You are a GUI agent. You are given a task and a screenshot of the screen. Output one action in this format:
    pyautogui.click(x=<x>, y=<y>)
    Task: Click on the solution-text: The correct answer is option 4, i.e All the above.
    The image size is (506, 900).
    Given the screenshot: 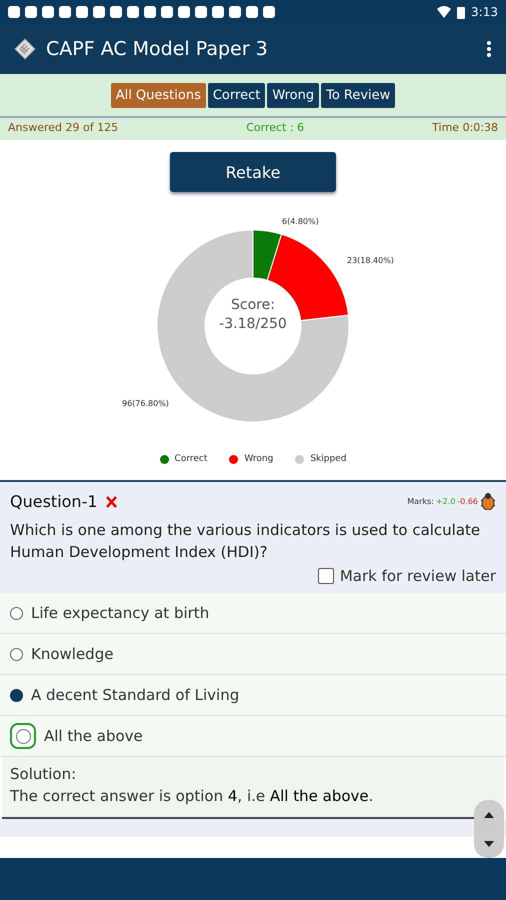 What is the action you would take?
    pyautogui.click(x=192, y=796)
    